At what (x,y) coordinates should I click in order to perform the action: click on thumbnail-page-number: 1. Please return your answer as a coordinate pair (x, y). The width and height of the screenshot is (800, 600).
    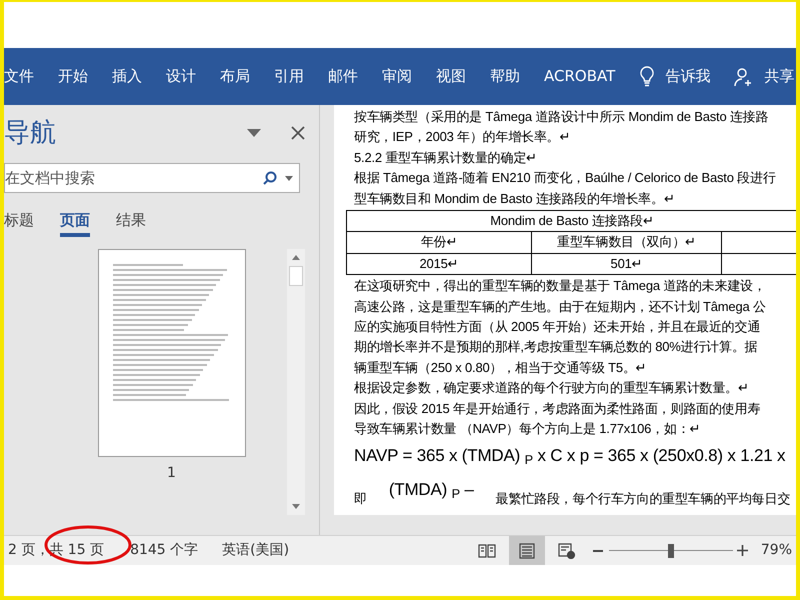
    Looking at the image, I should click on (171, 473).